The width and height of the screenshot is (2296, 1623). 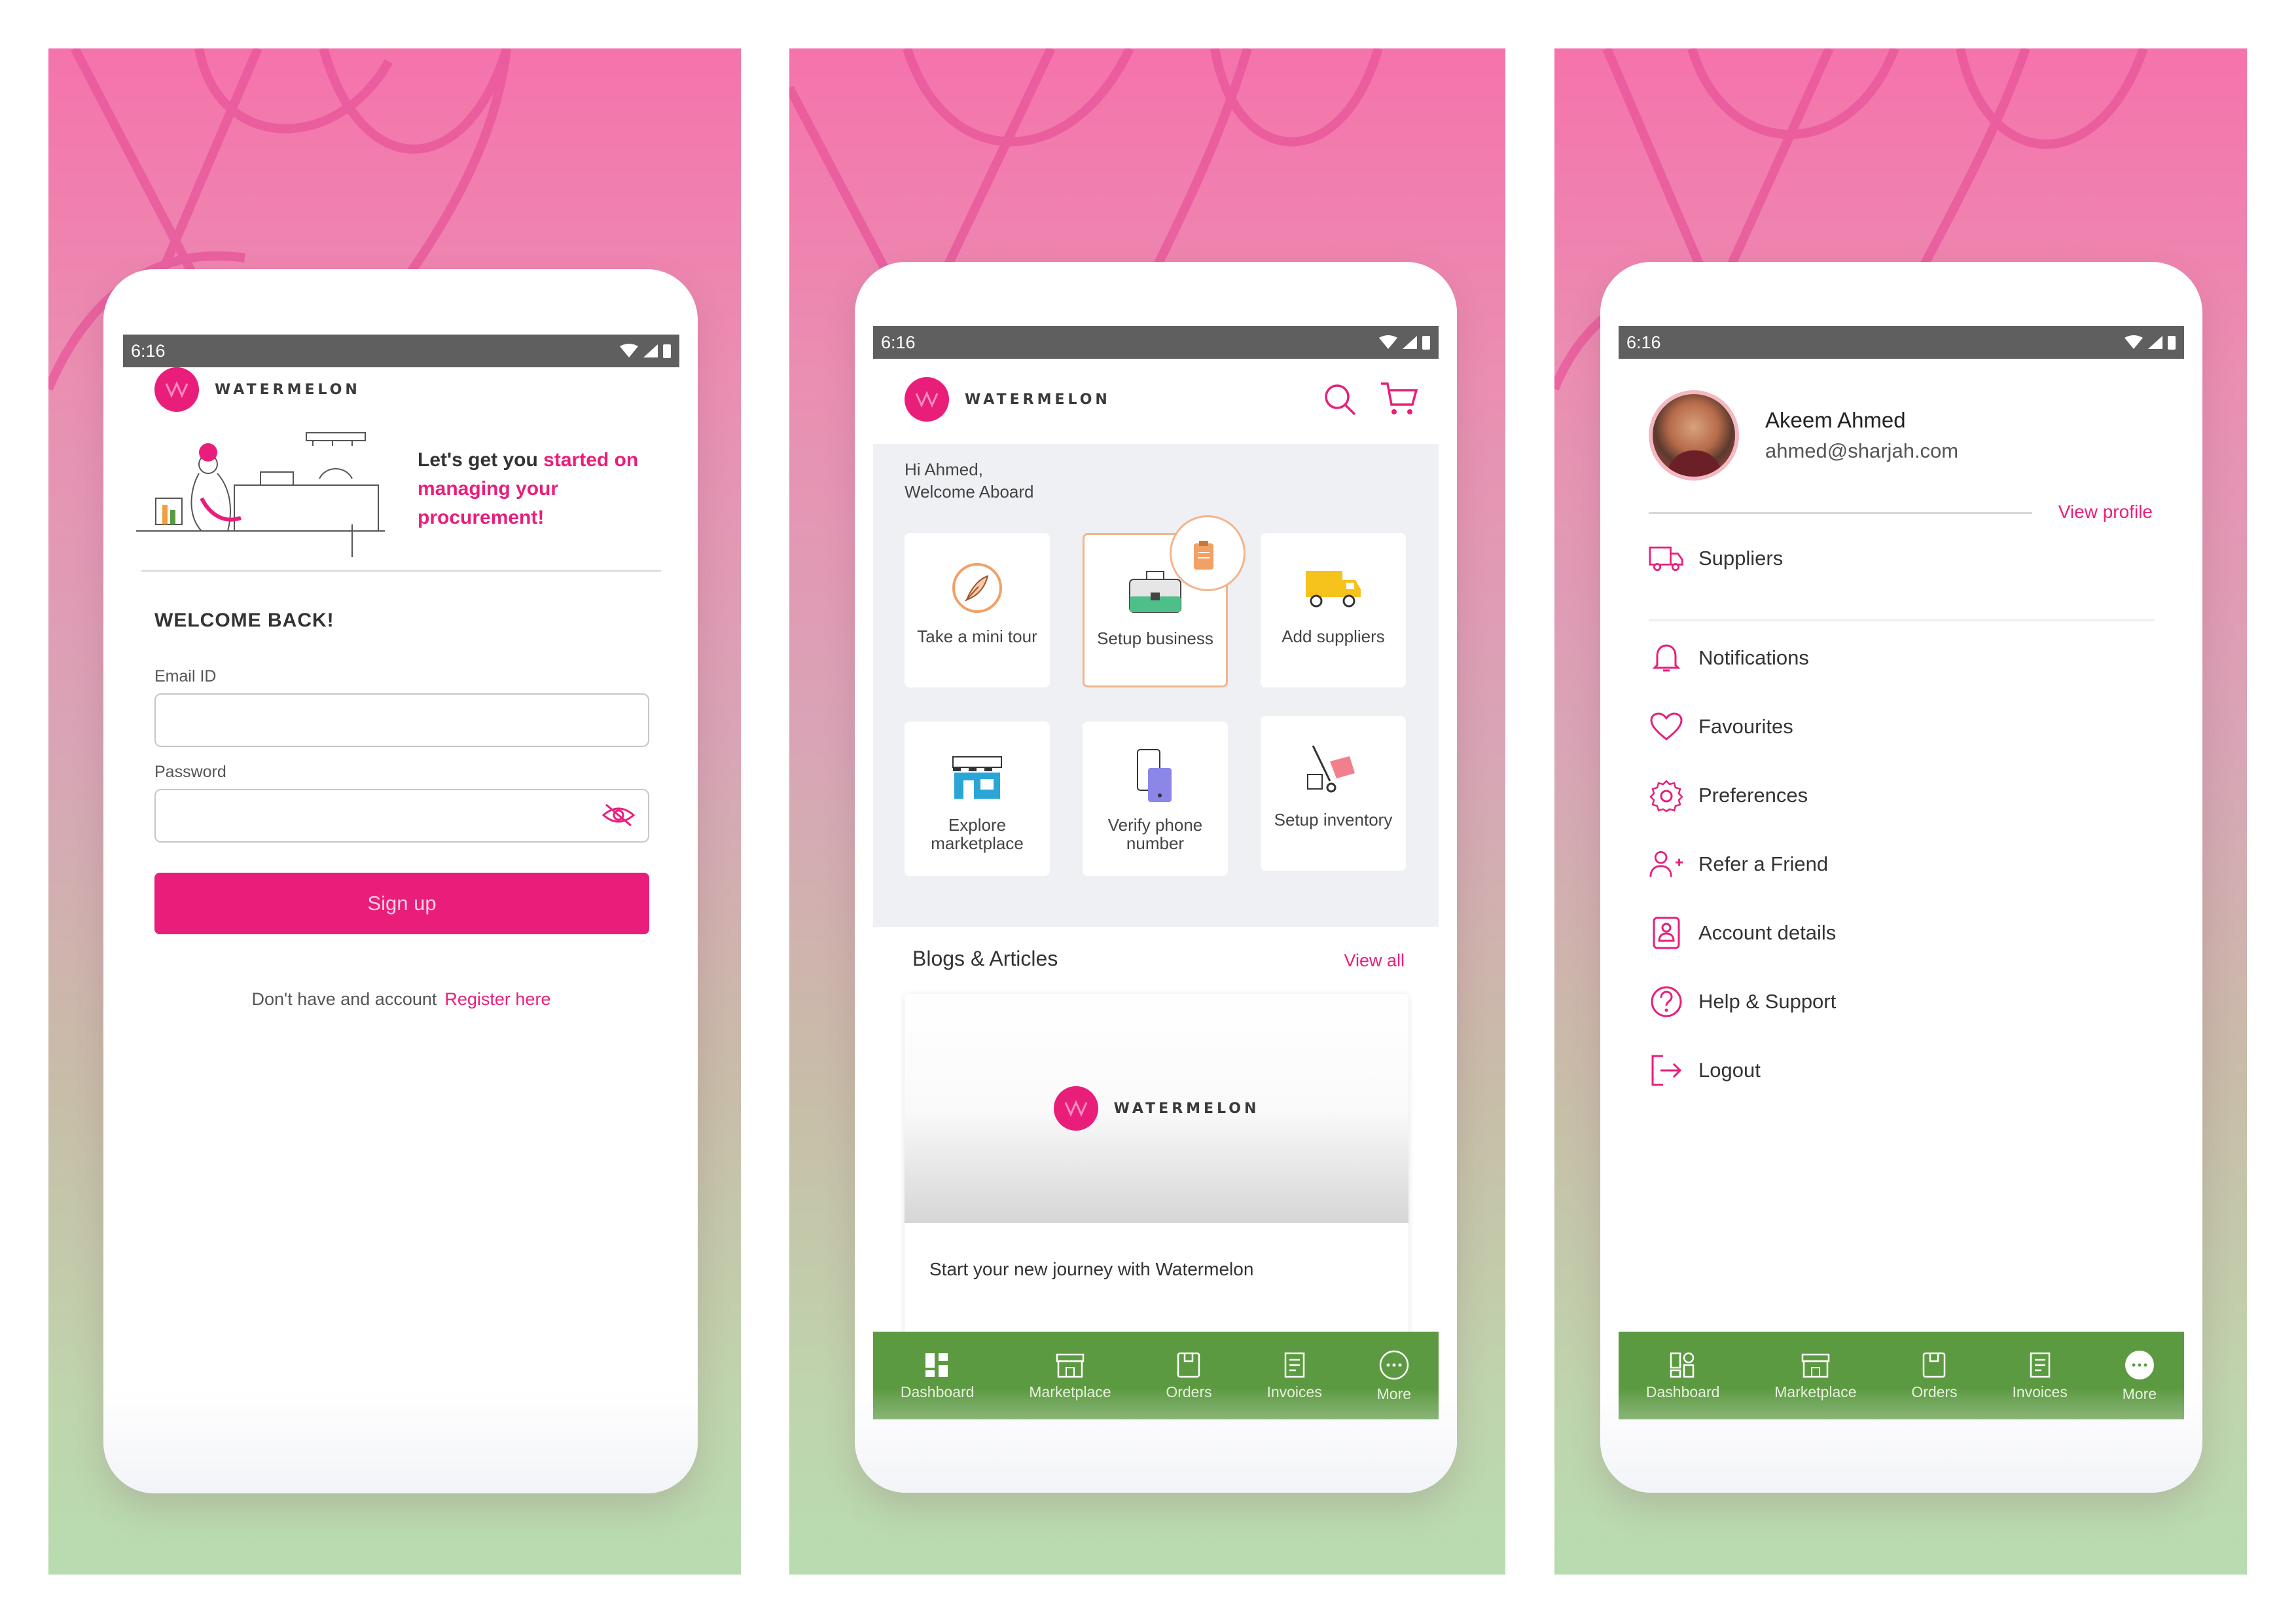 I want to click on tile-verify-phone: Verify phone number, so click(x=1155, y=798).